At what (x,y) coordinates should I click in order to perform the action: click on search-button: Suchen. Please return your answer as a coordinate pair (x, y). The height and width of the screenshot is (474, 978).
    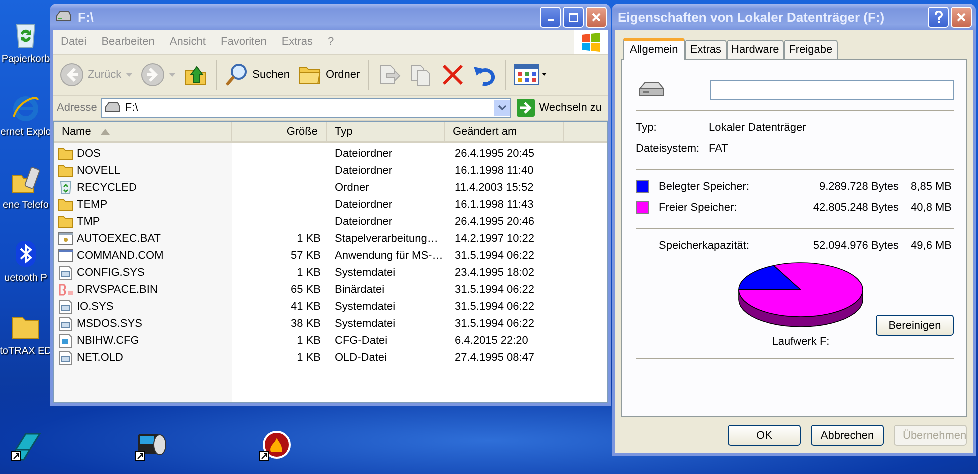
    Looking at the image, I should click on (257, 75).